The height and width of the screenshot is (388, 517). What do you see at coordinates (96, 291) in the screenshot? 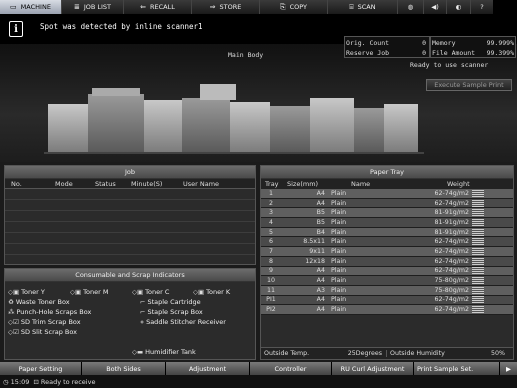
I see `cons-label: Toner M` at bounding box center [96, 291].